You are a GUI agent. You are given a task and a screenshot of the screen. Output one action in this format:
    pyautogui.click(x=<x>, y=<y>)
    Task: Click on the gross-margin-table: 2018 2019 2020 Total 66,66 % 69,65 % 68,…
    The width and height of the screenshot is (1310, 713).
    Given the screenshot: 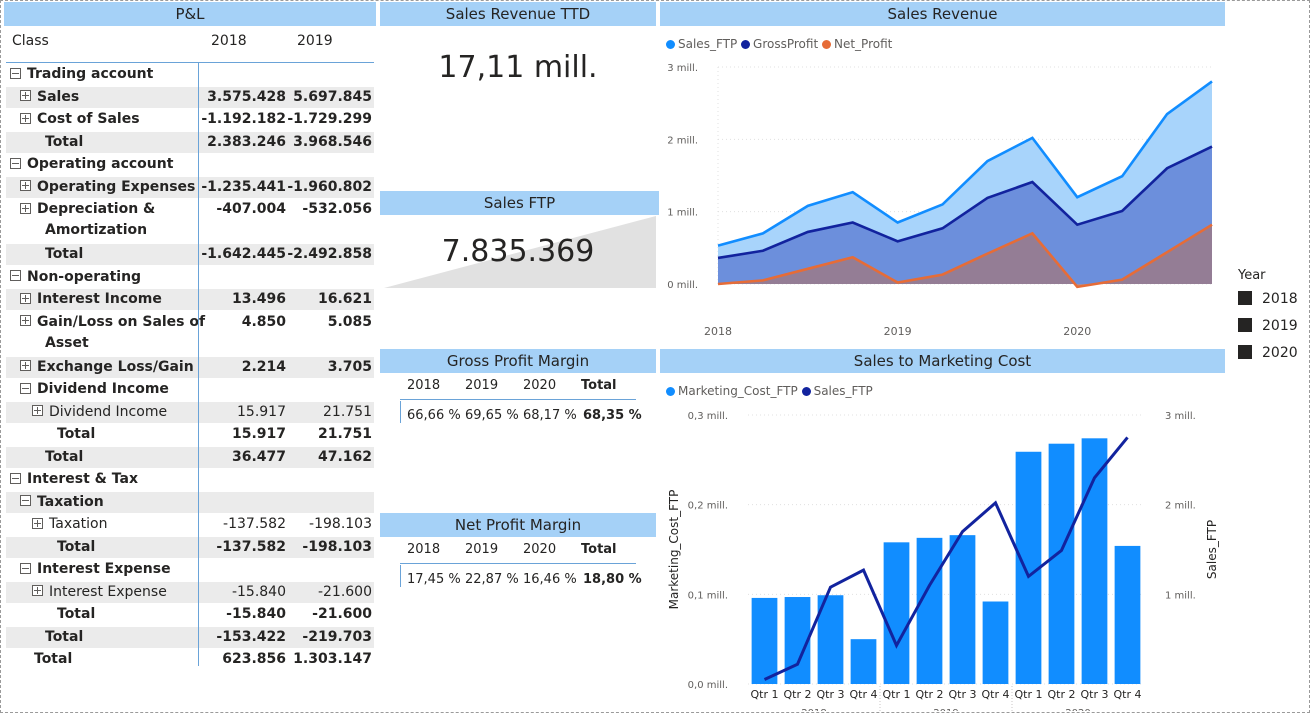 What is the action you would take?
    pyautogui.click(x=518, y=404)
    